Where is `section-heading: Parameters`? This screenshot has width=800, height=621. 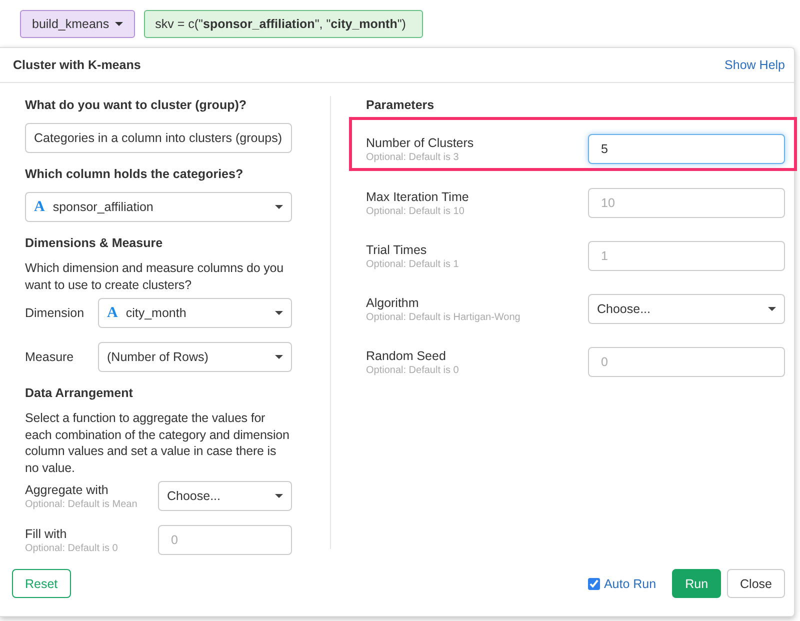
section-heading: Parameters is located at coordinates (401, 105).